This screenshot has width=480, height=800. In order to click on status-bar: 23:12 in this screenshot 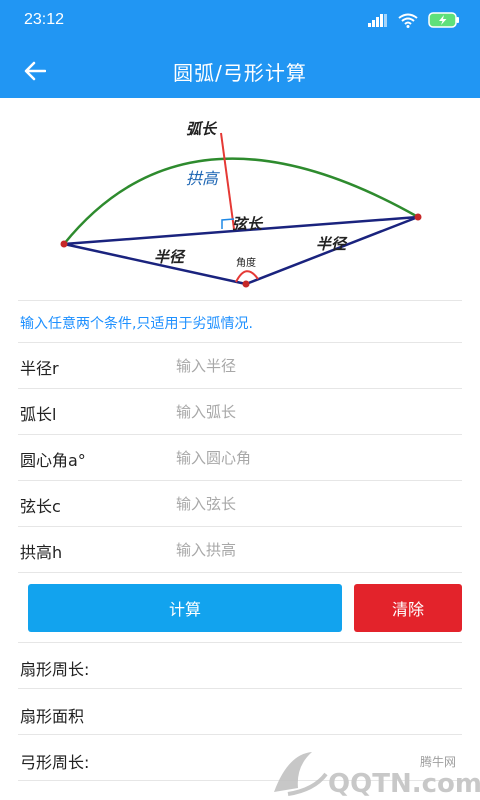, I will do `click(240, 22)`.